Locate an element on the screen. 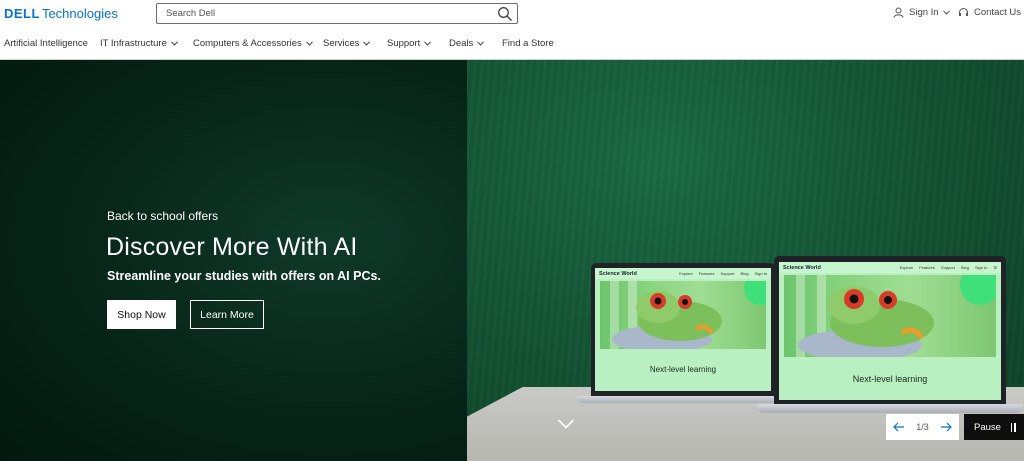 Image resolution: width=1024 pixels, height=461 pixels. sign-in-button: Sign In is located at coordinates (924, 12).